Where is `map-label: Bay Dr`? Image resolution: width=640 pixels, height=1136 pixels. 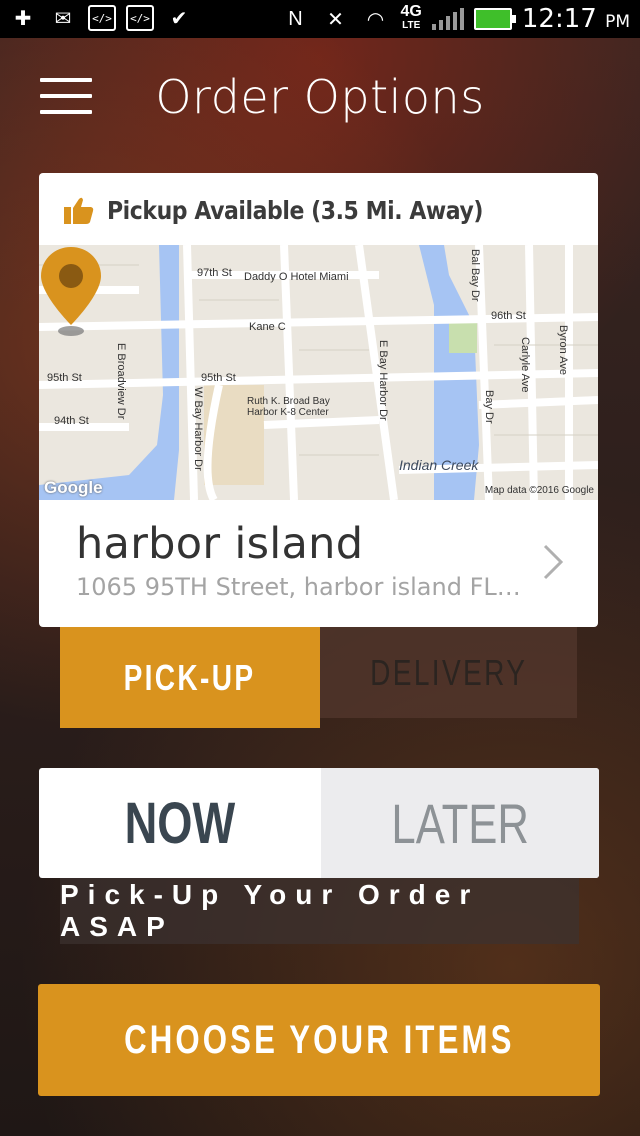 map-label: Bay Dr is located at coordinates (489, 407).